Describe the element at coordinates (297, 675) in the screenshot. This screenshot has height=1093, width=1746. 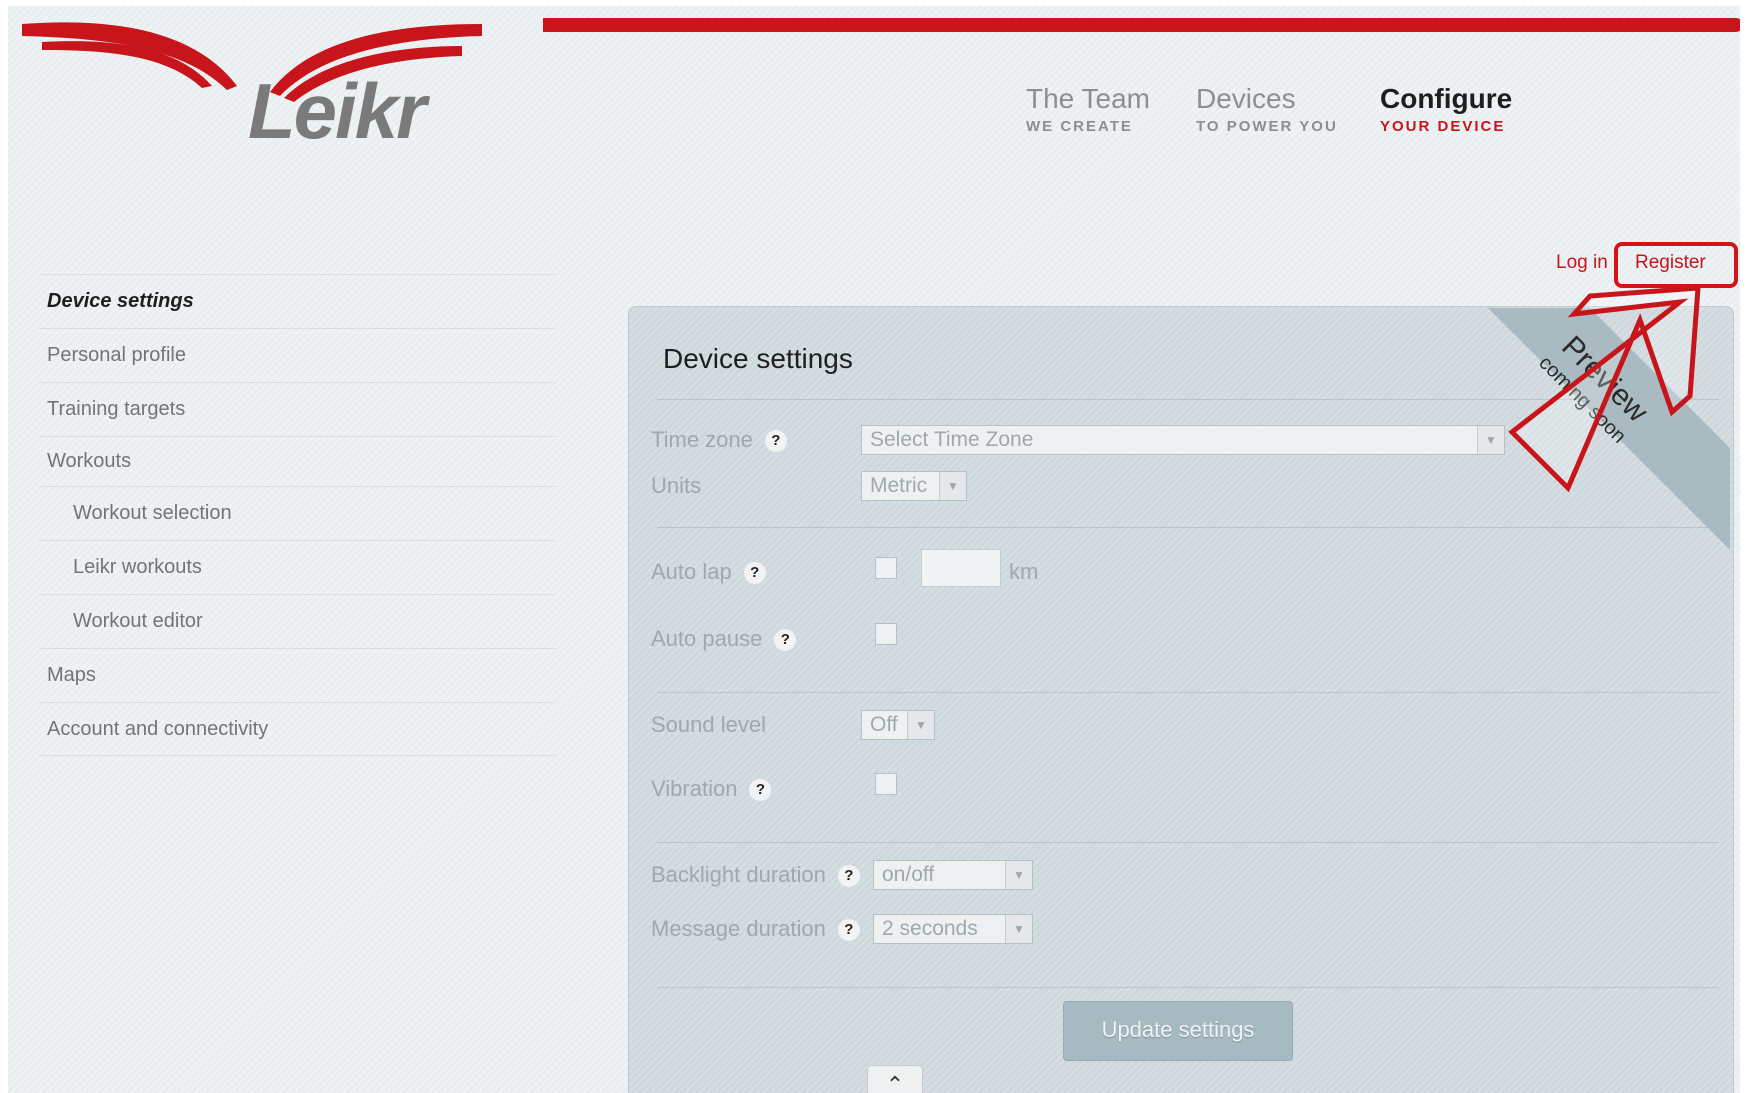
I see `sidebar-item-maps: Maps` at that location.